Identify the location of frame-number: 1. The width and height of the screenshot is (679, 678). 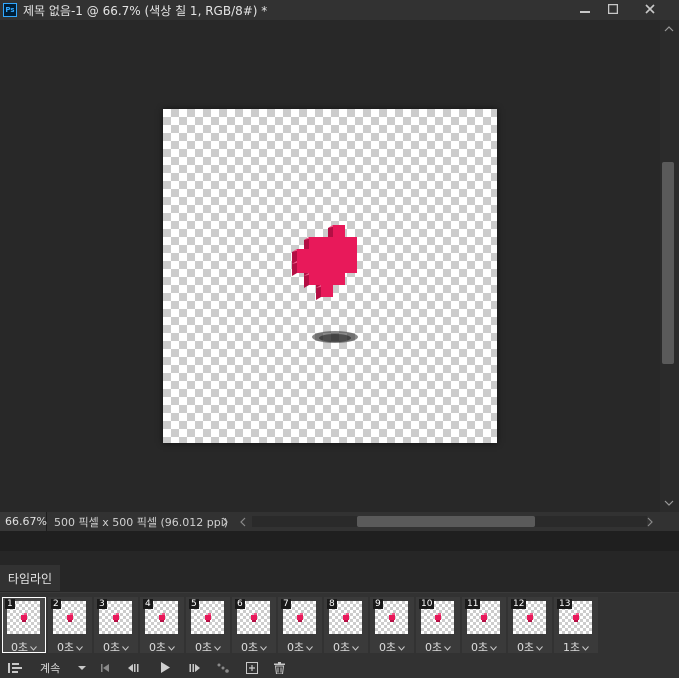
(10, 604).